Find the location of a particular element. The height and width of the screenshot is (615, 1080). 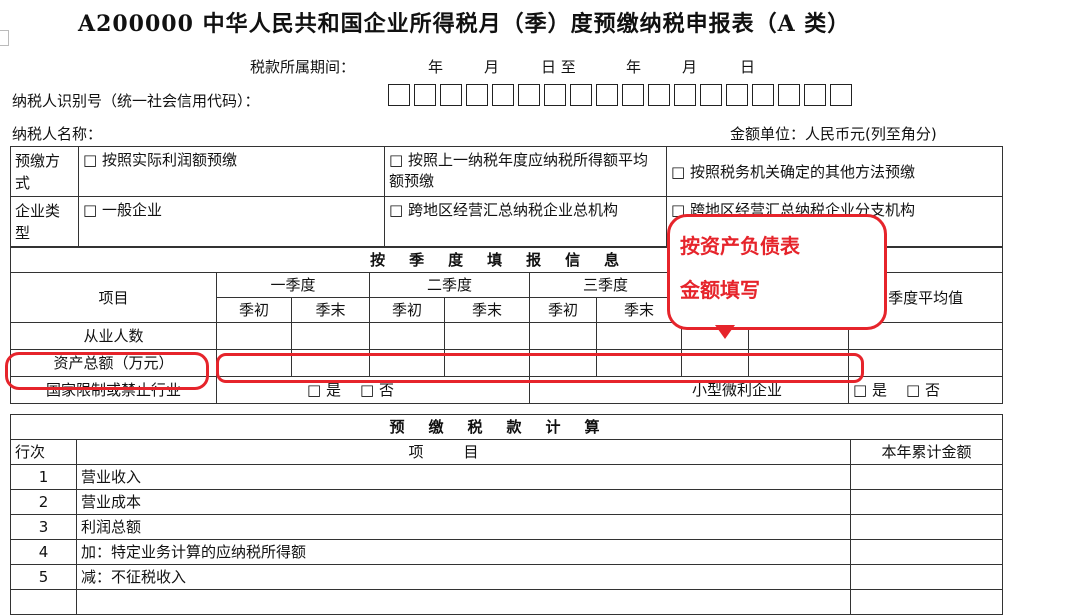

calc-section-title: 预缴税款计算 is located at coordinates (506, 427).